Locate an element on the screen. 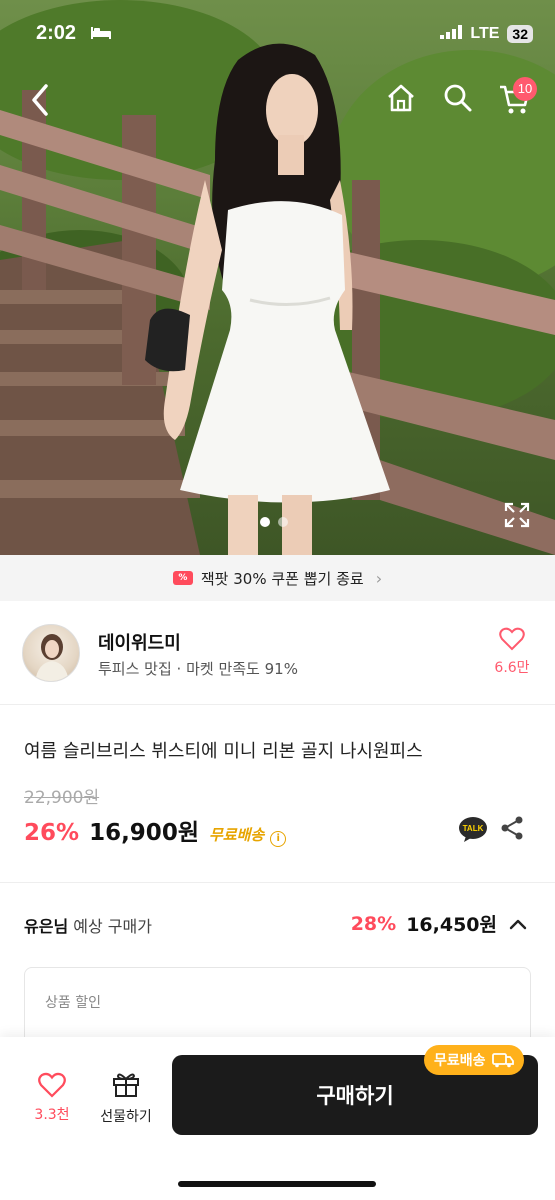 This screenshot has height=1200, width=555. share-icon is located at coordinates (512, 828).